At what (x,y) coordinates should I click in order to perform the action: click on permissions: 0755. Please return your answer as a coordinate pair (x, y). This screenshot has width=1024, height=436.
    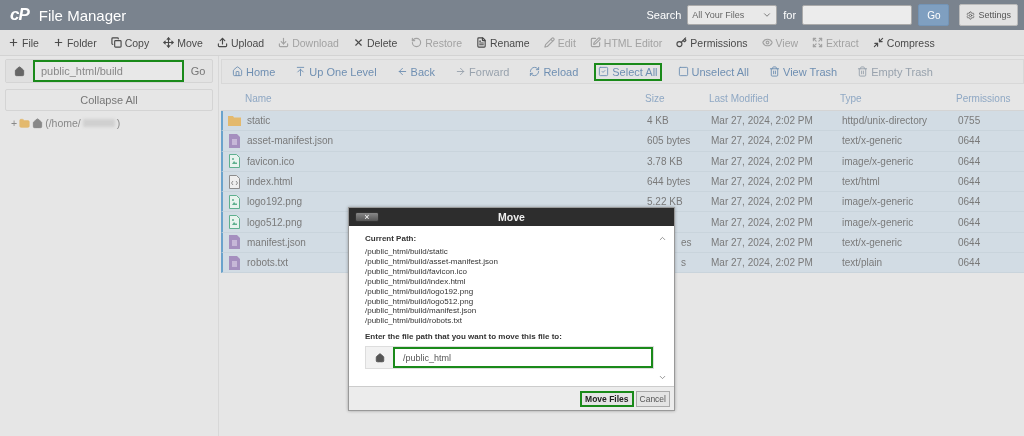
    Looking at the image, I should click on (969, 121).